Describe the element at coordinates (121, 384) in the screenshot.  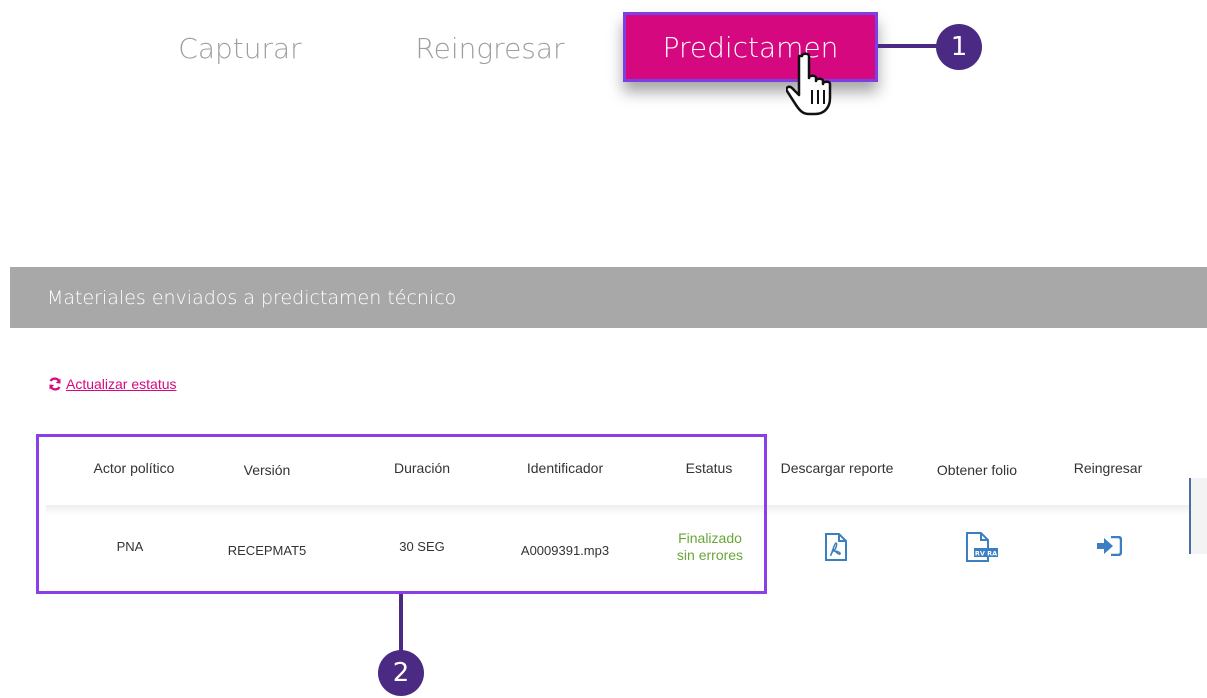
I see `refresh-status-label: Actualizar estatus` at that location.